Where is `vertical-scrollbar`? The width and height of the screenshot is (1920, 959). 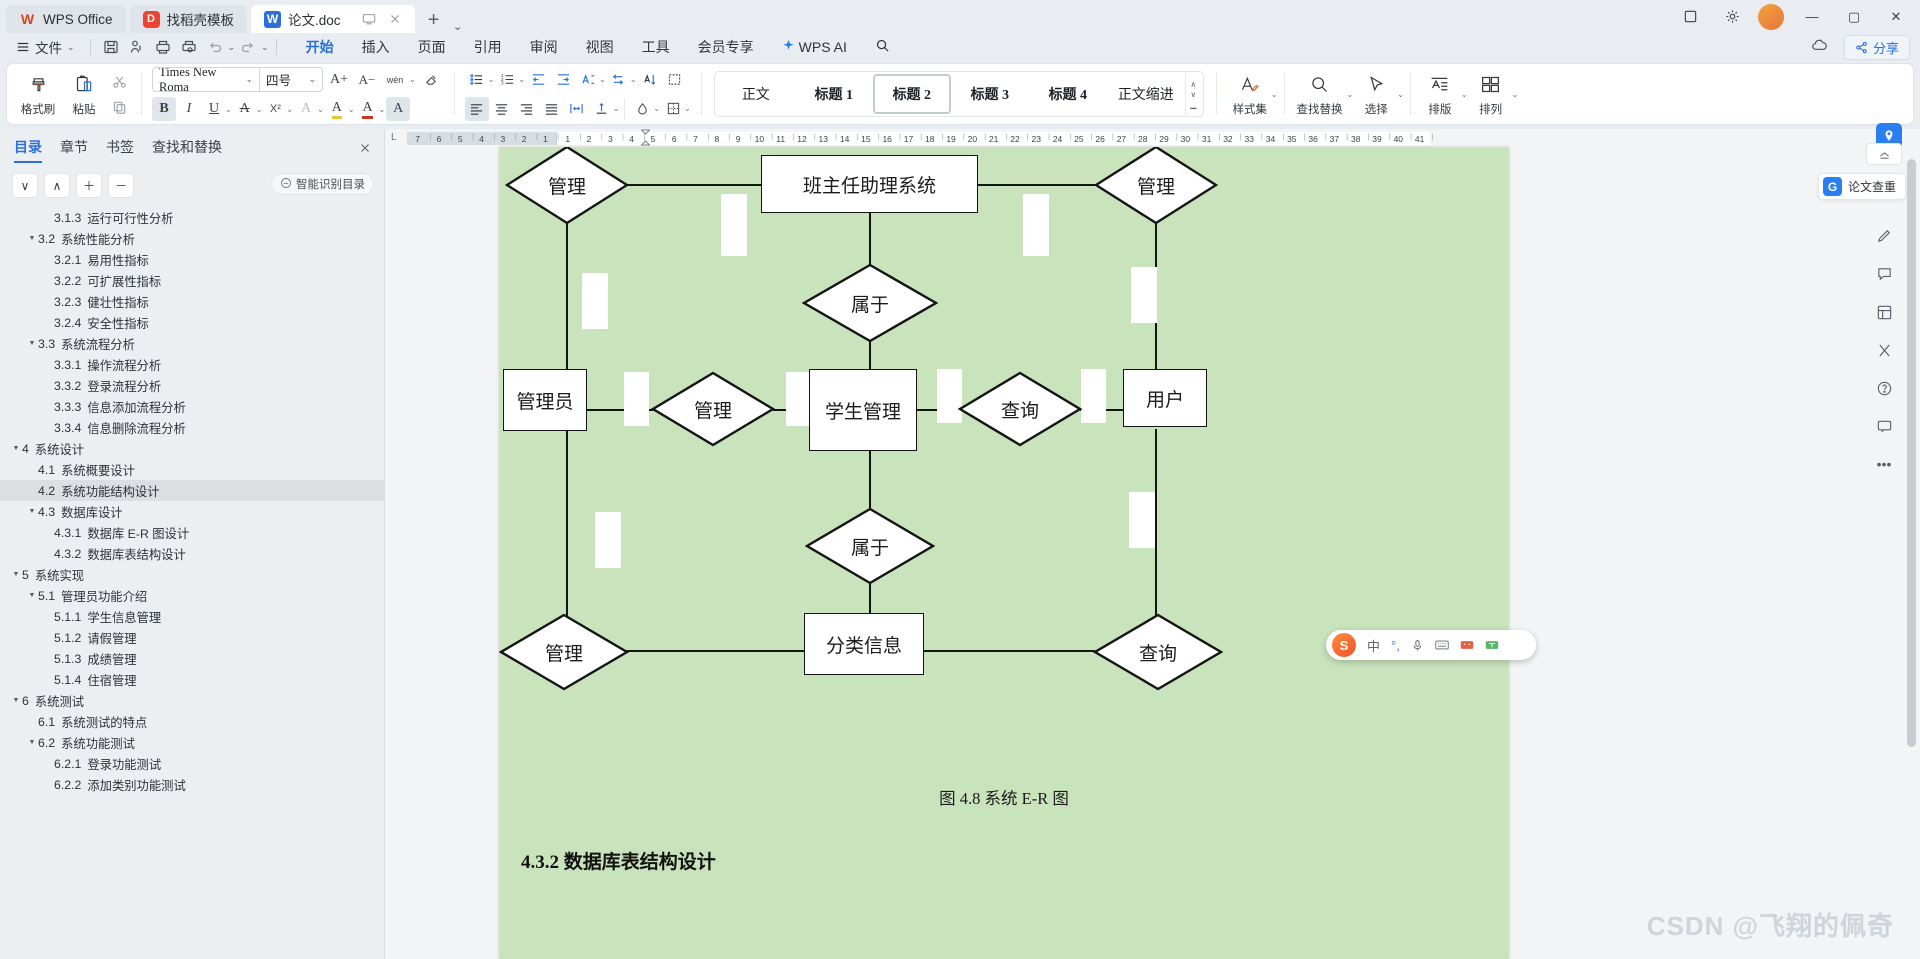
vertical-scrollbar is located at coordinates (1911, 553).